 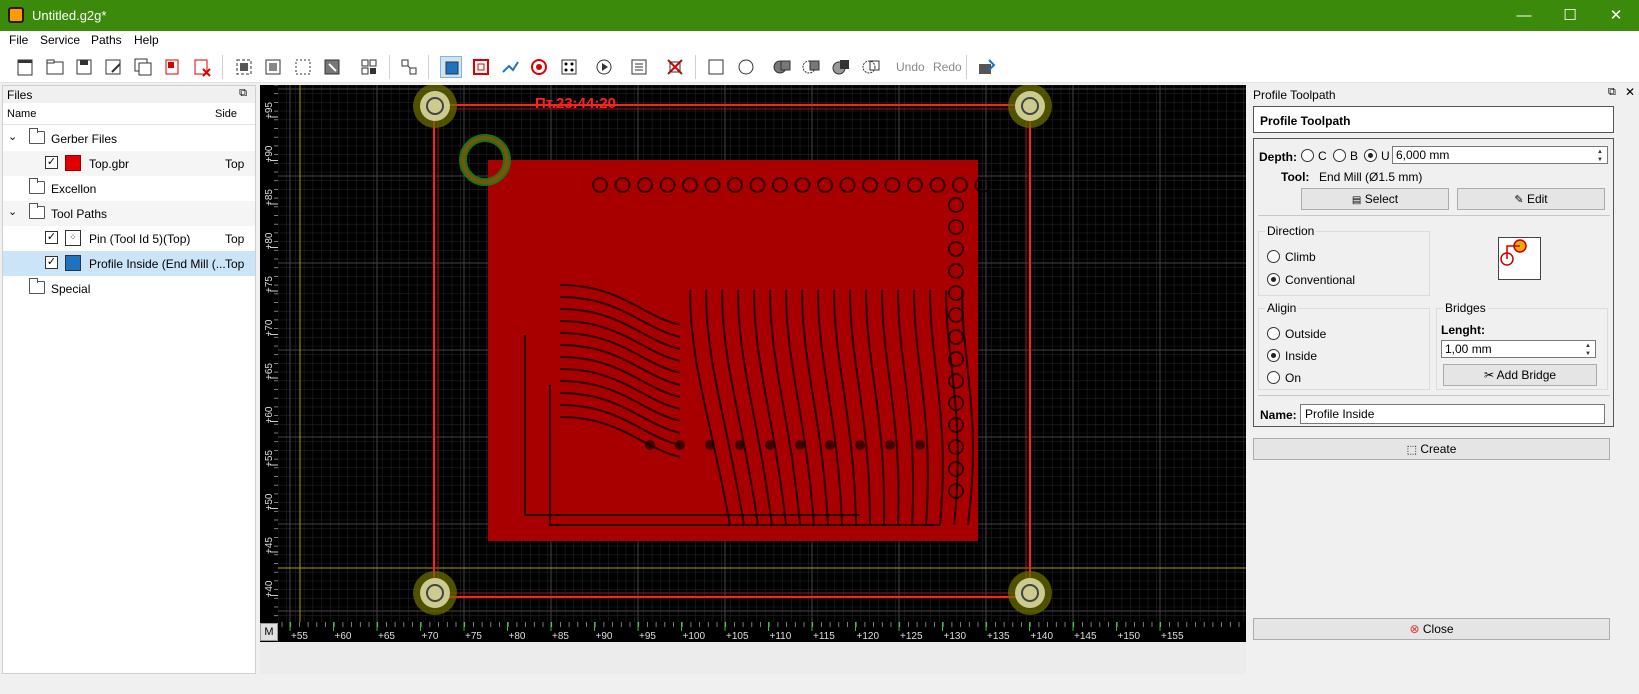 I want to click on tree-item-label: Special, so click(x=71, y=289).